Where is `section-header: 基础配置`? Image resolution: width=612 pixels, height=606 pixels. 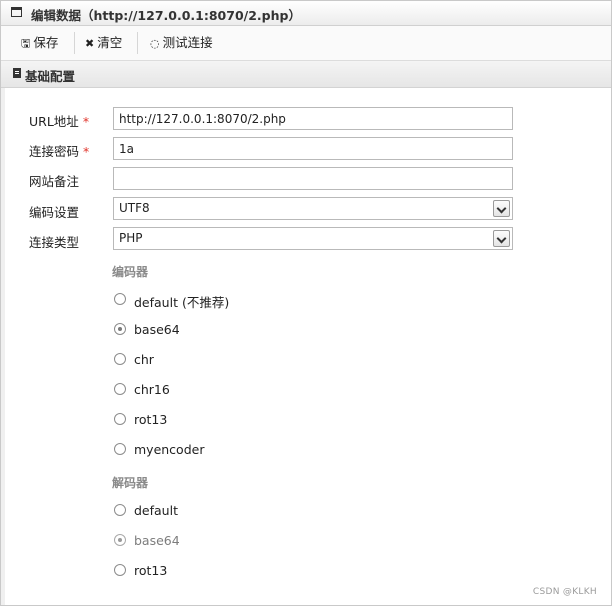 section-header: 基础配置 is located at coordinates (306, 74).